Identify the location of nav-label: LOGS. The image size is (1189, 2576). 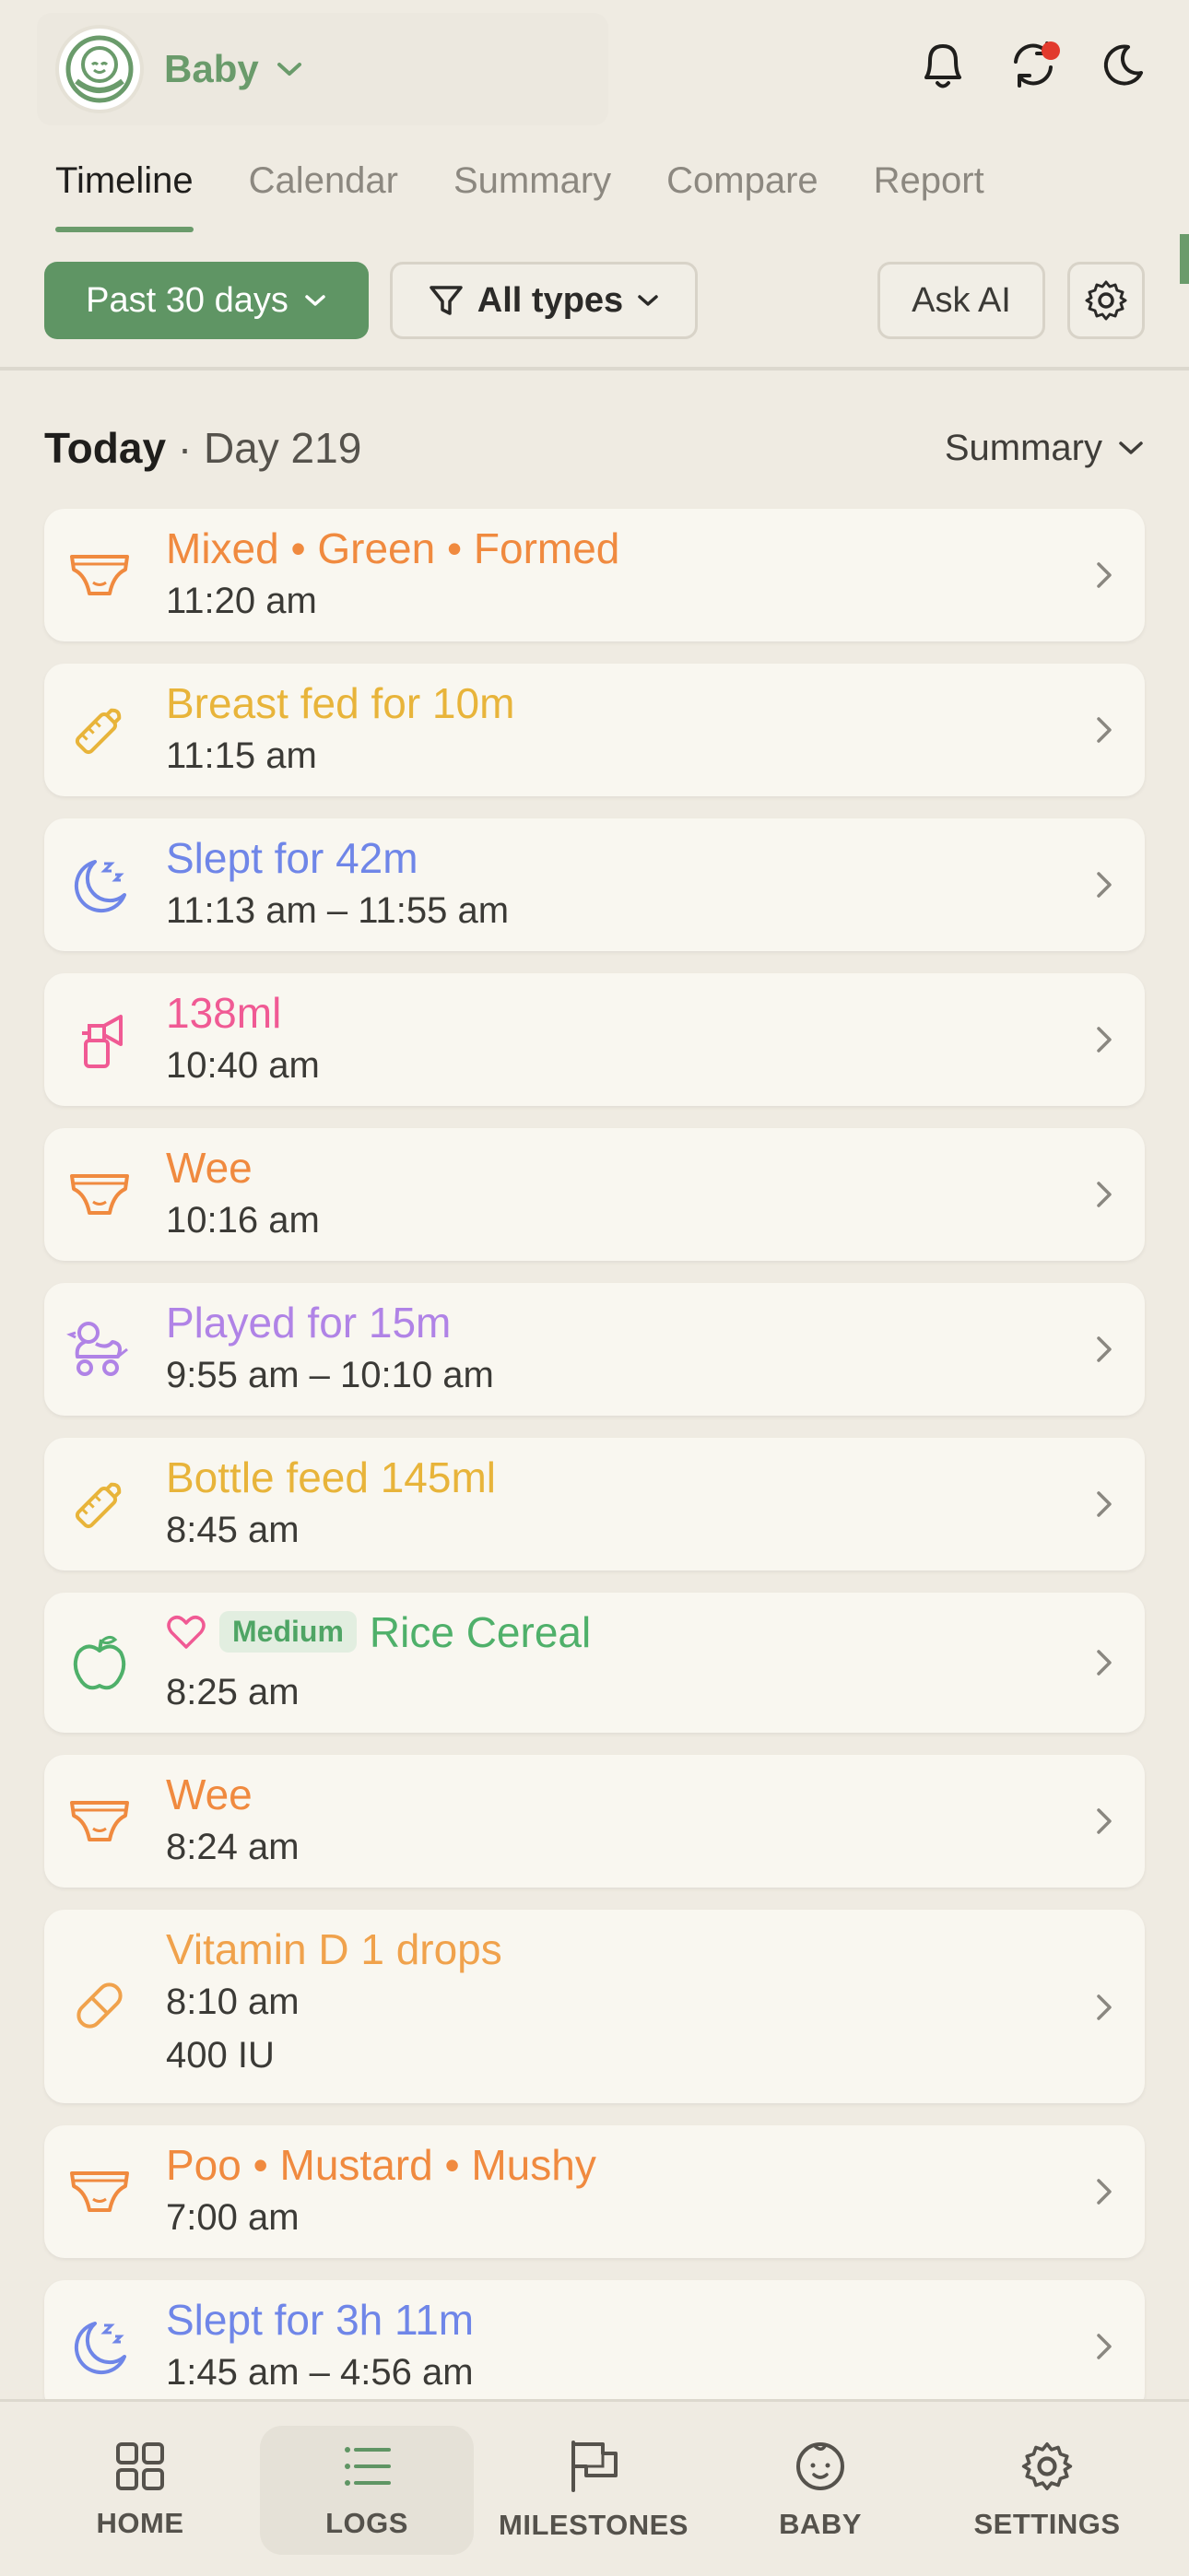
(366, 2523).